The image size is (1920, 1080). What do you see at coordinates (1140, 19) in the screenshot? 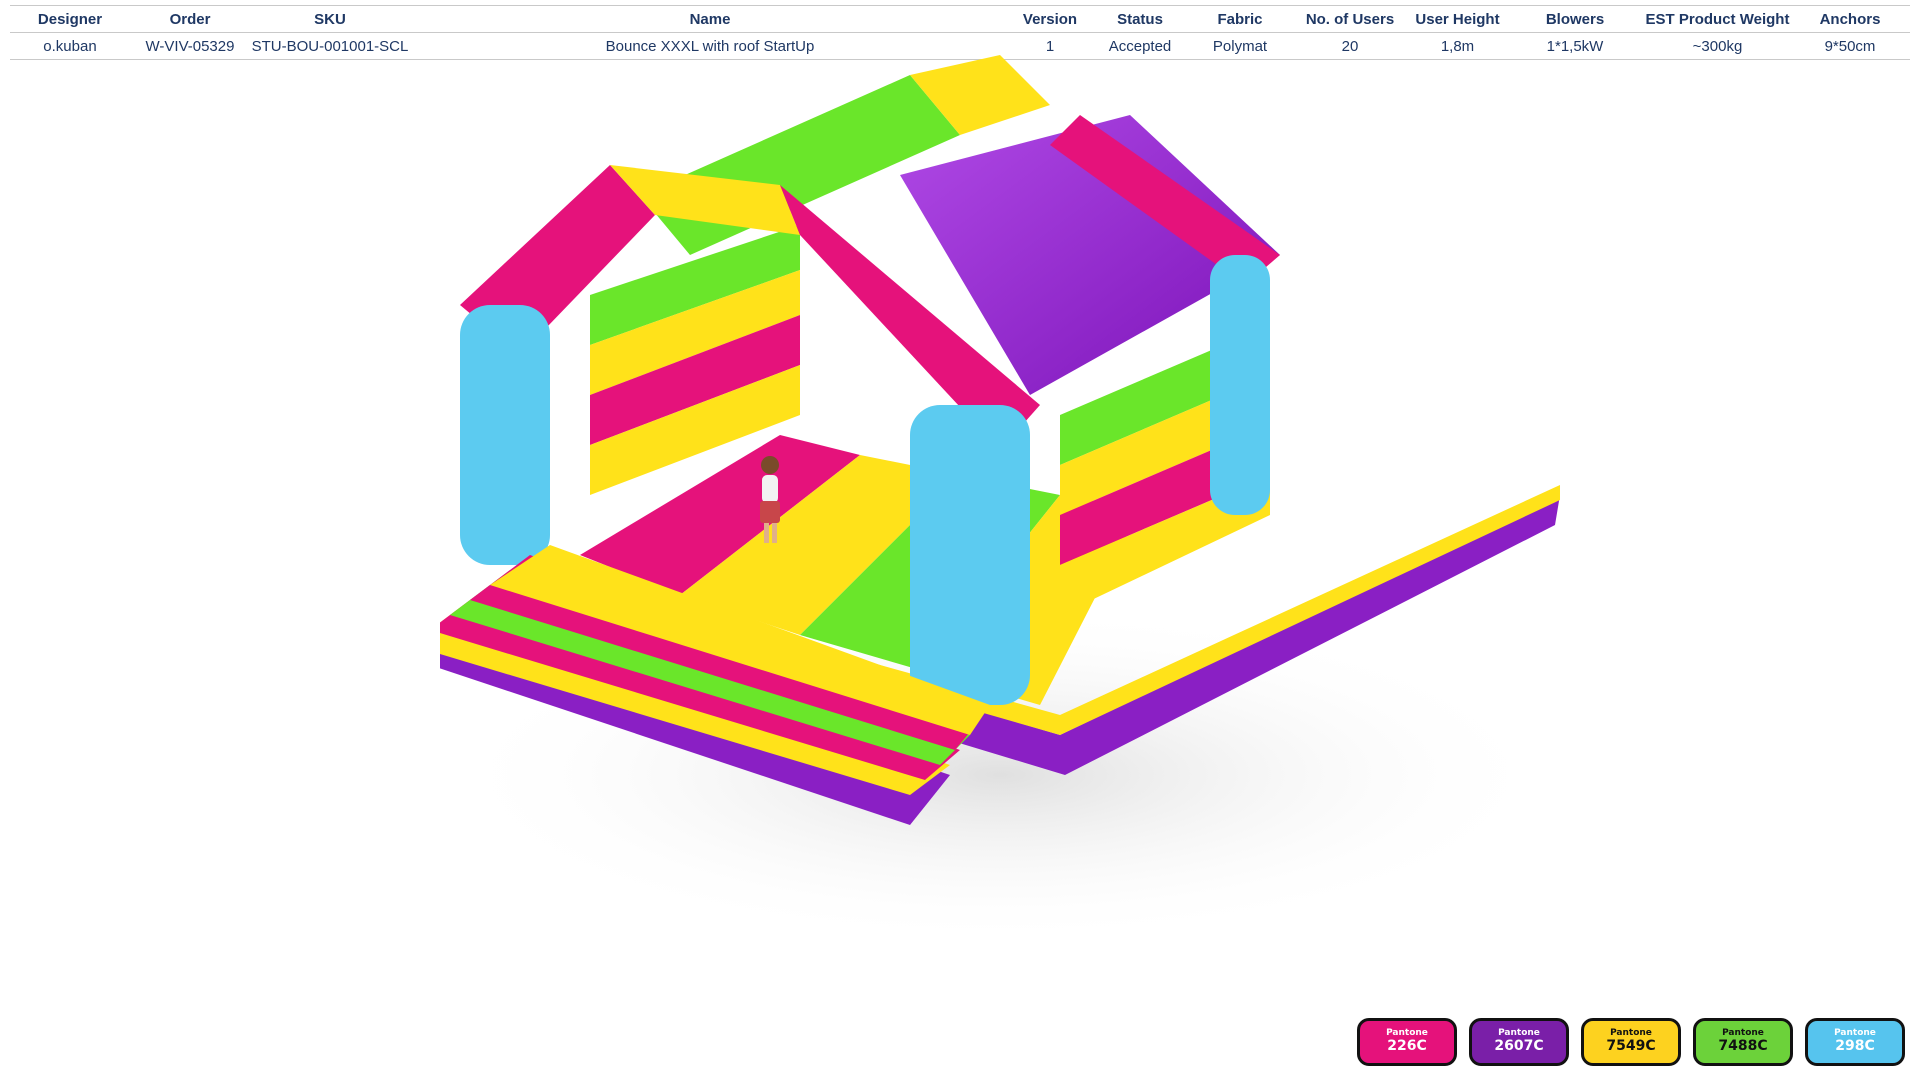
I see `header-status: Status` at bounding box center [1140, 19].